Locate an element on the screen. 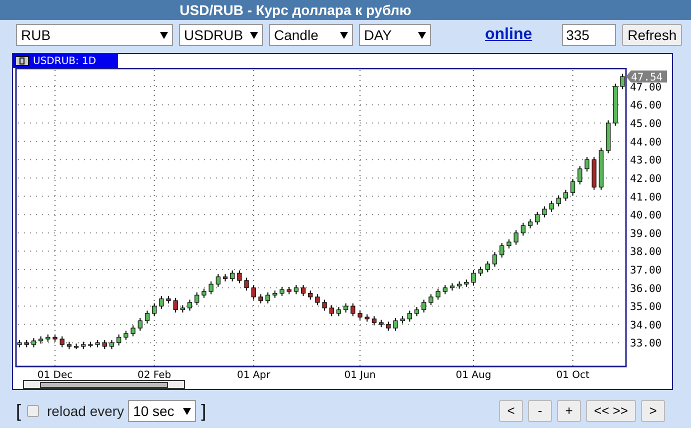 Image resolution: width=691 pixels, height=428 pixels. panel-icon is located at coordinates (22, 61).